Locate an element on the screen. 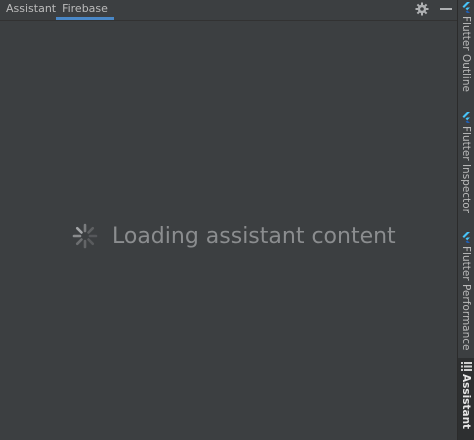 The width and height of the screenshot is (474, 440). side-tab-label: Flutter Outline is located at coordinates (466, 54).